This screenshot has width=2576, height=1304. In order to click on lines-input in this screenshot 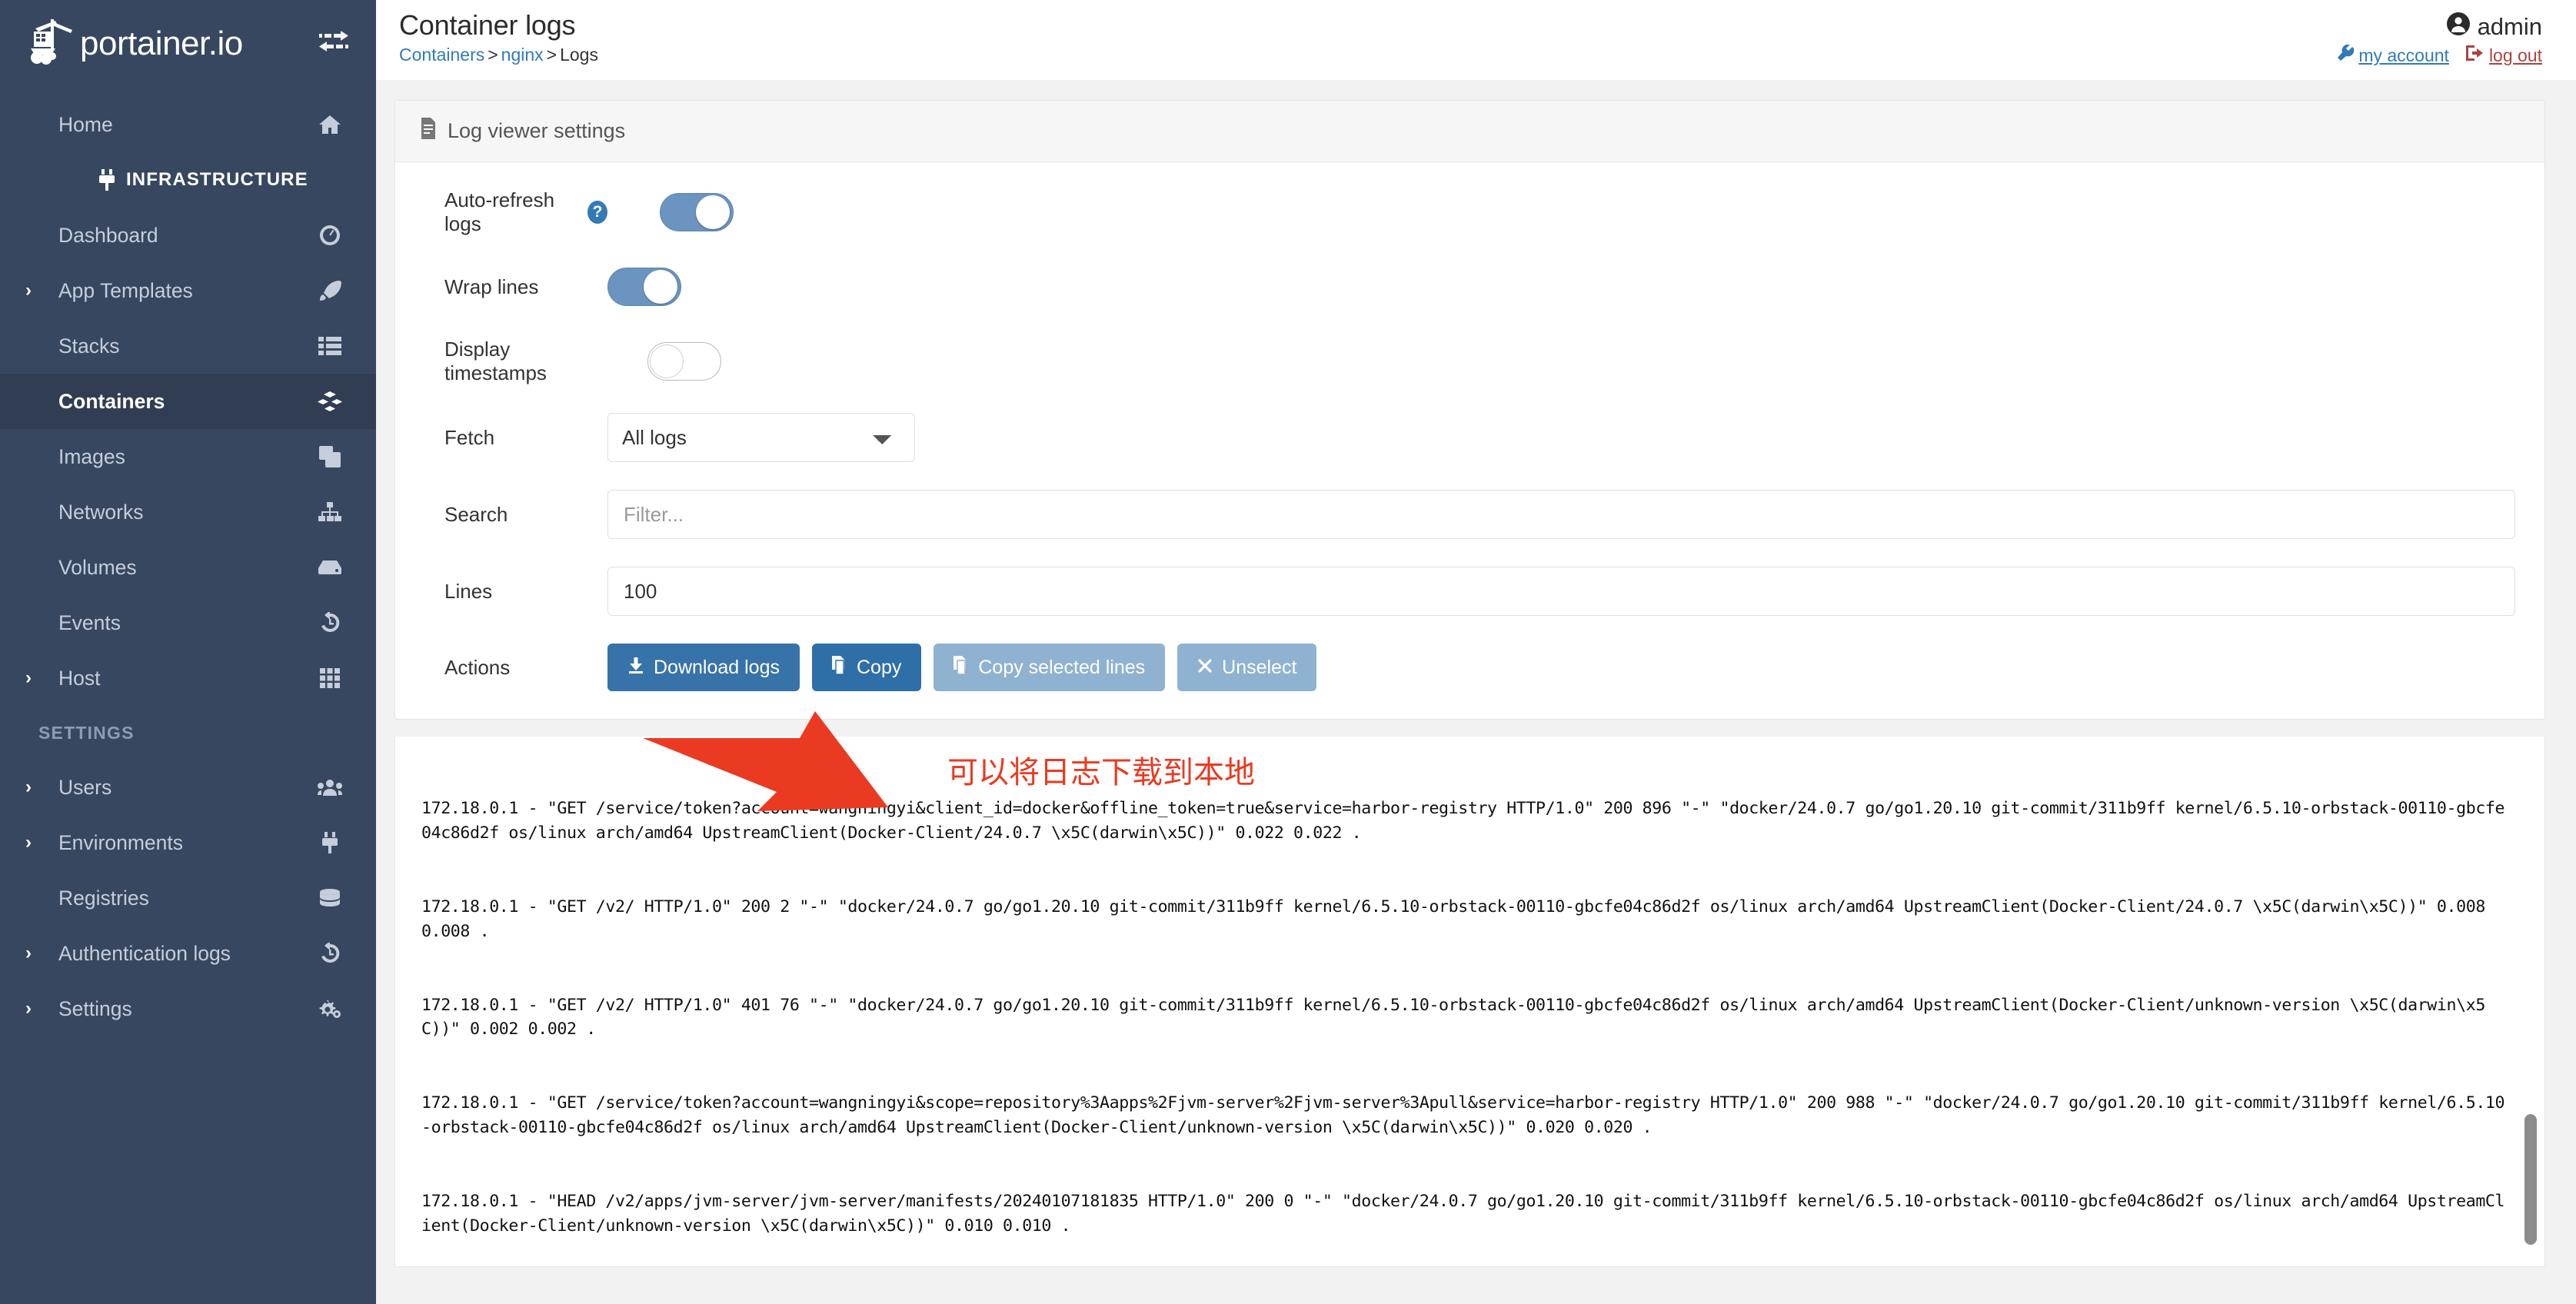, I will do `click(1561, 591)`.